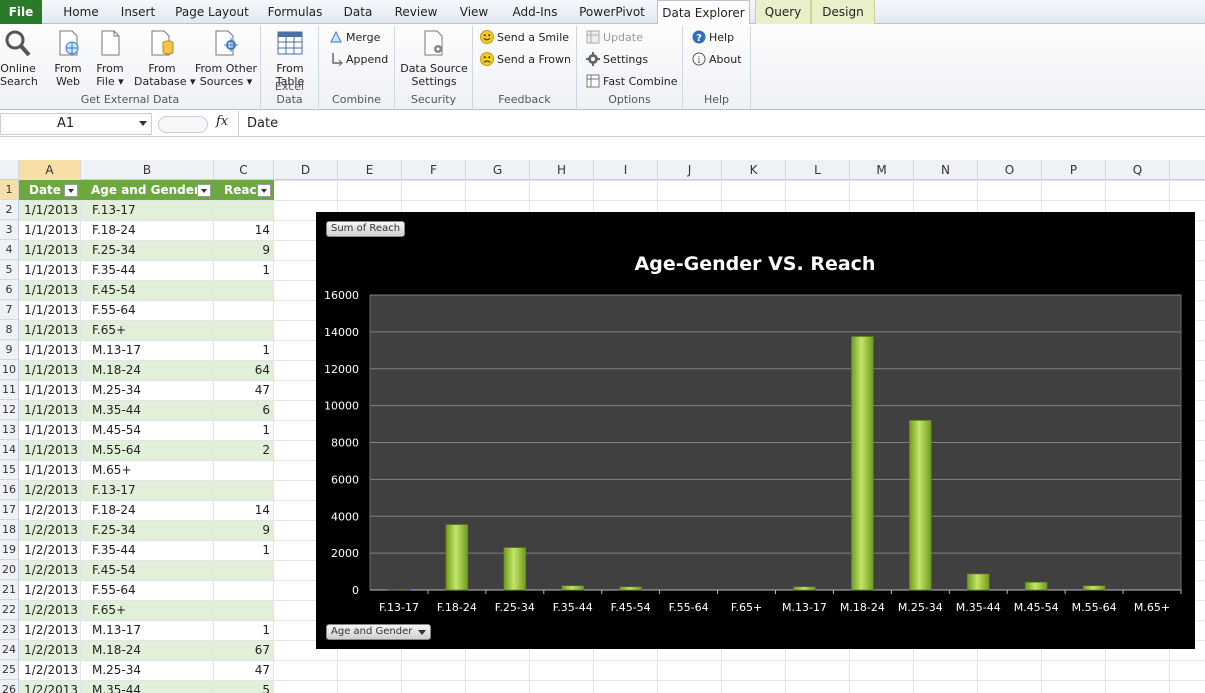 The height and width of the screenshot is (693, 1205). I want to click on row-header: 8, so click(9, 330).